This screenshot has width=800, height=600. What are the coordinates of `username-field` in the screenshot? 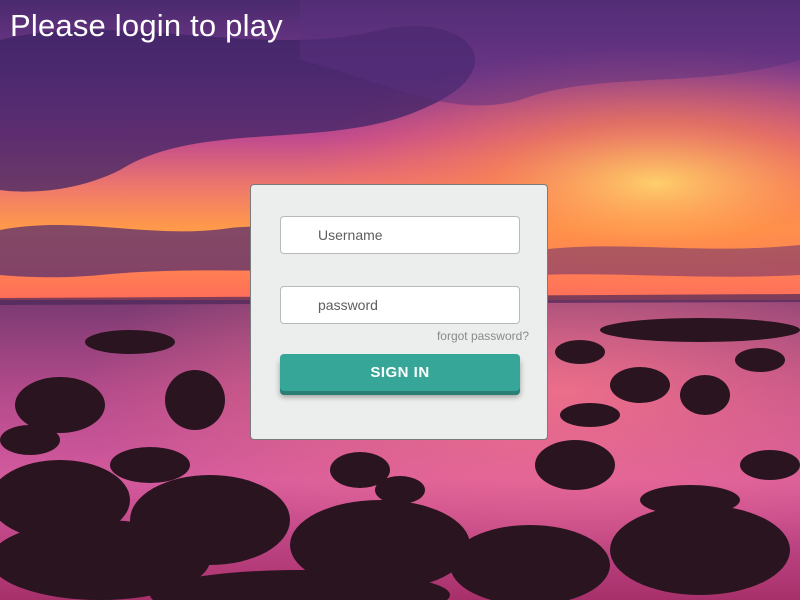 It's located at (400, 235).